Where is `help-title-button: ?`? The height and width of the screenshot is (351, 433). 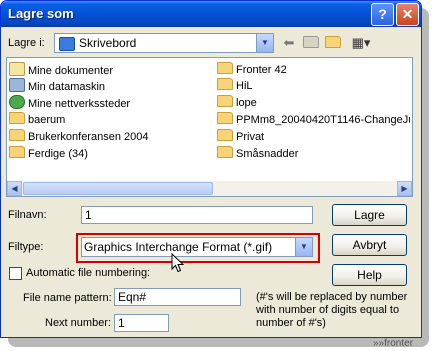
help-title-button: ? is located at coordinates (382, 14).